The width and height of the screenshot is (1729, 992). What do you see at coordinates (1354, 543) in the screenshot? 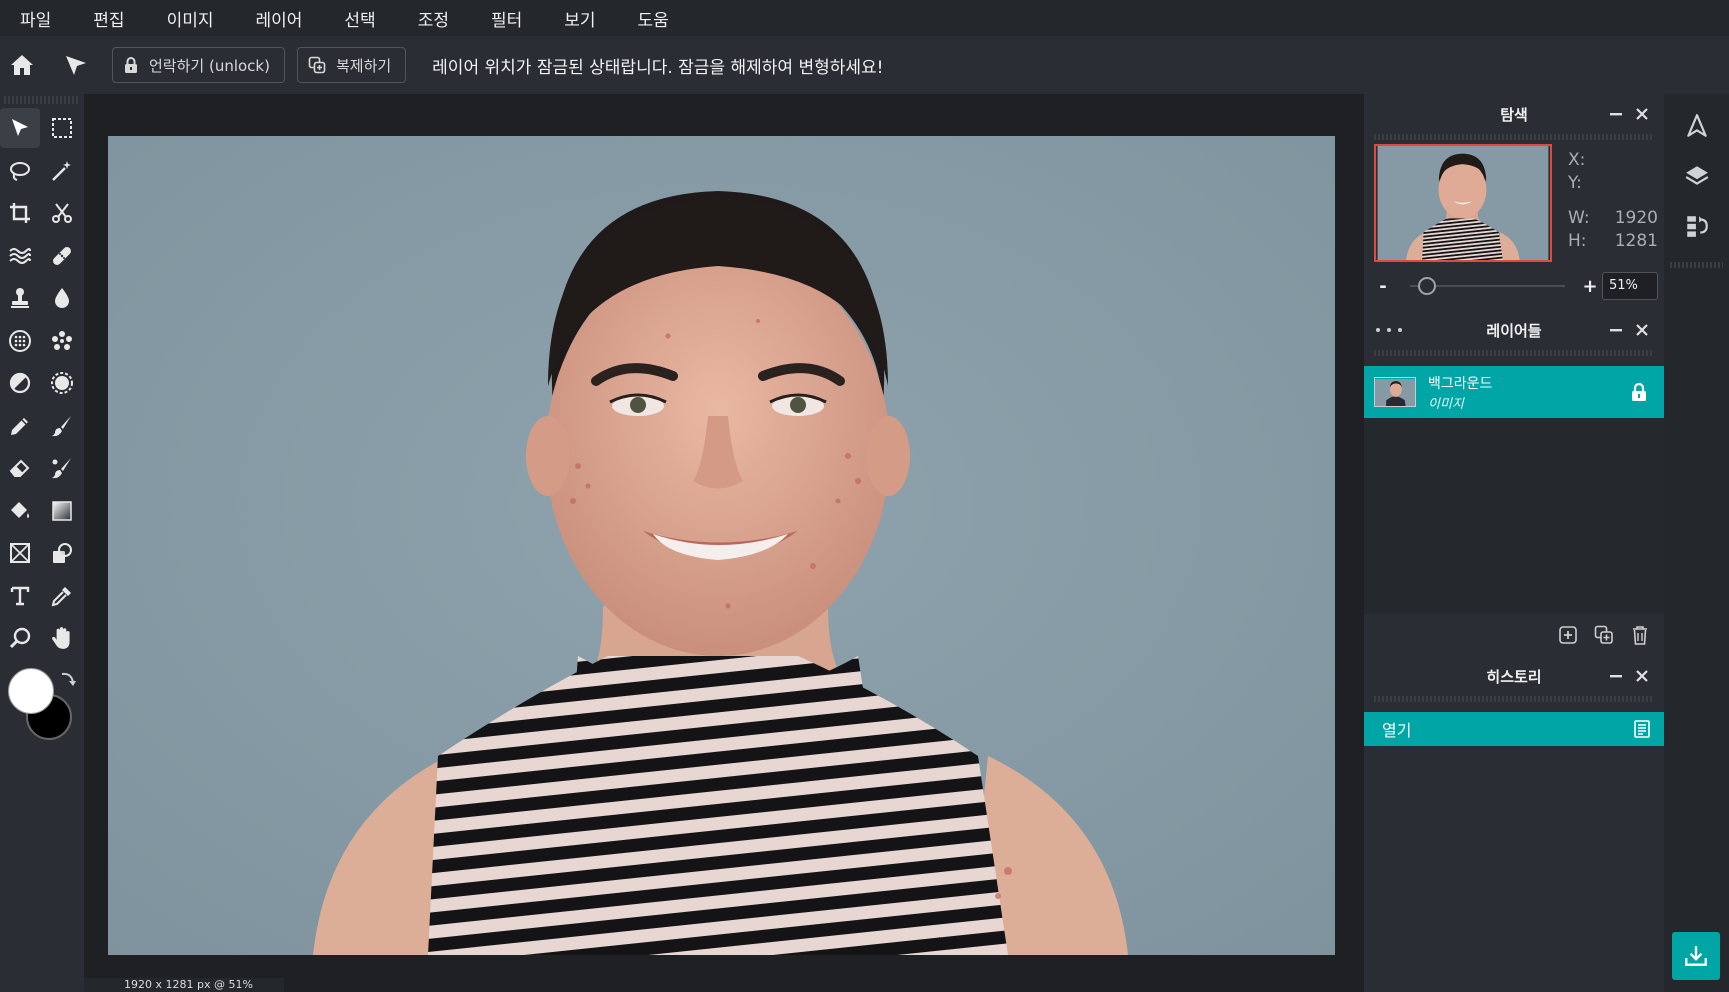
I see `canvas-vertical-scrollbar` at bounding box center [1354, 543].